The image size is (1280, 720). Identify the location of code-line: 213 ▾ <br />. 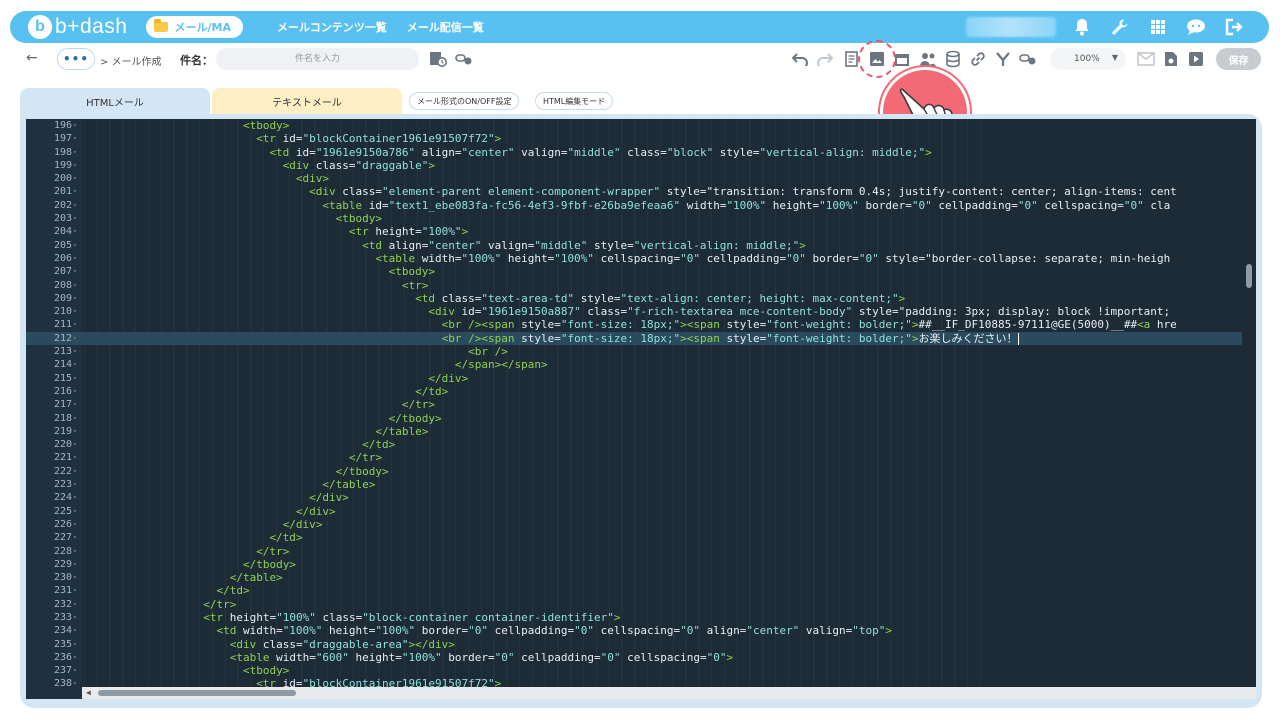
(641, 351).